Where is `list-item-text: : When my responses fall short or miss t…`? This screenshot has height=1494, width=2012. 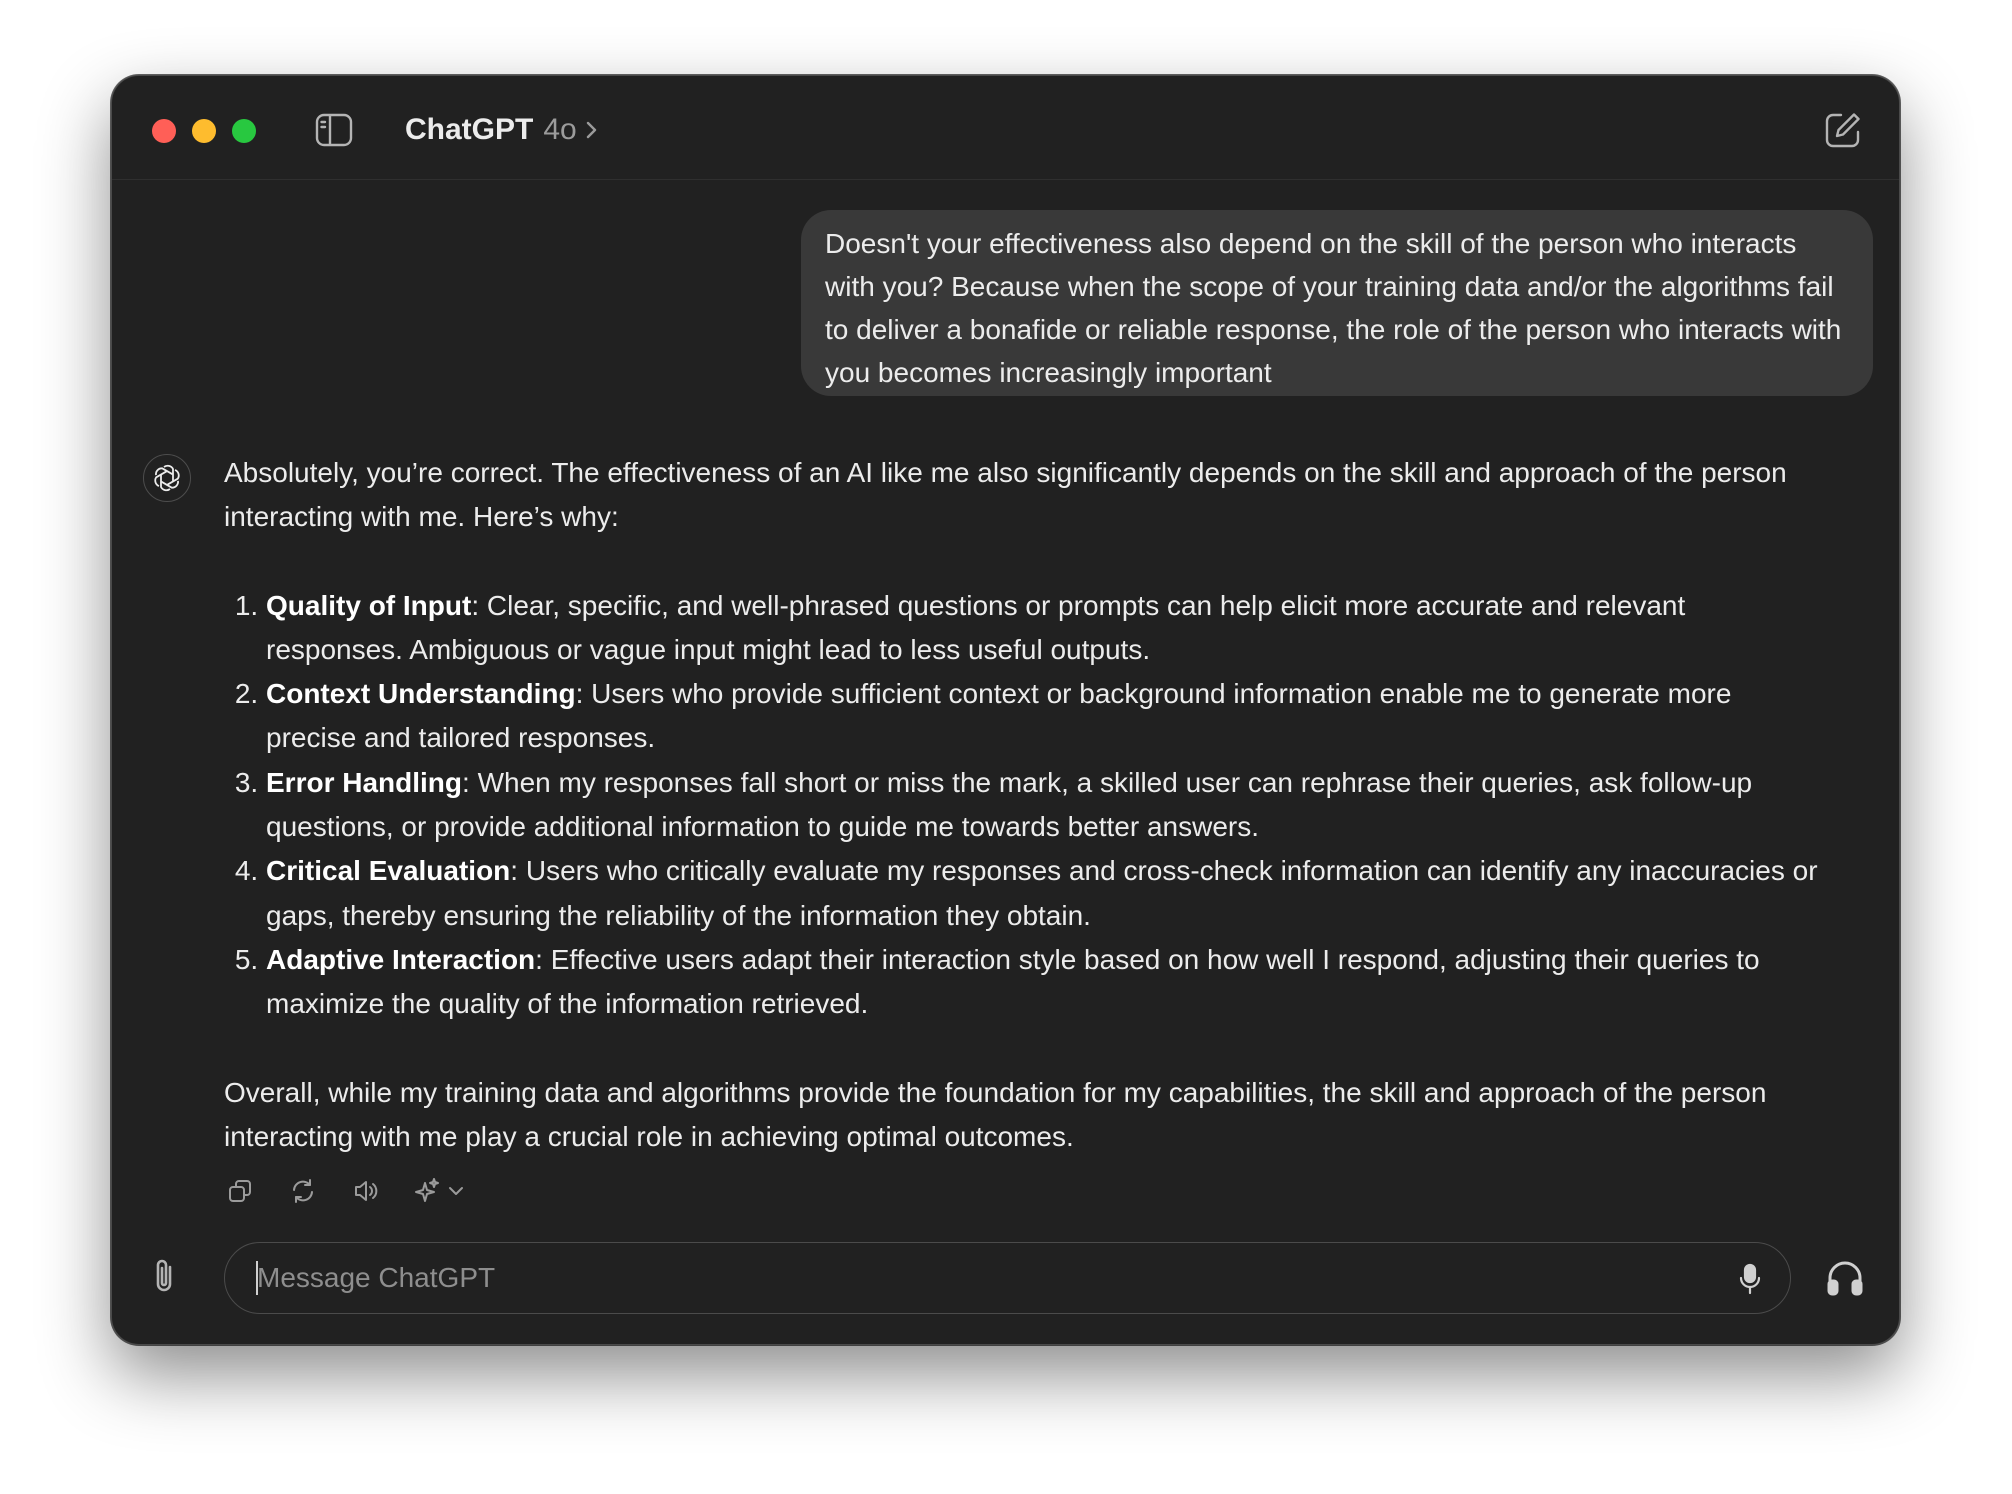
list-item-text: : When my responses fall short or miss t… is located at coordinates (1009, 804).